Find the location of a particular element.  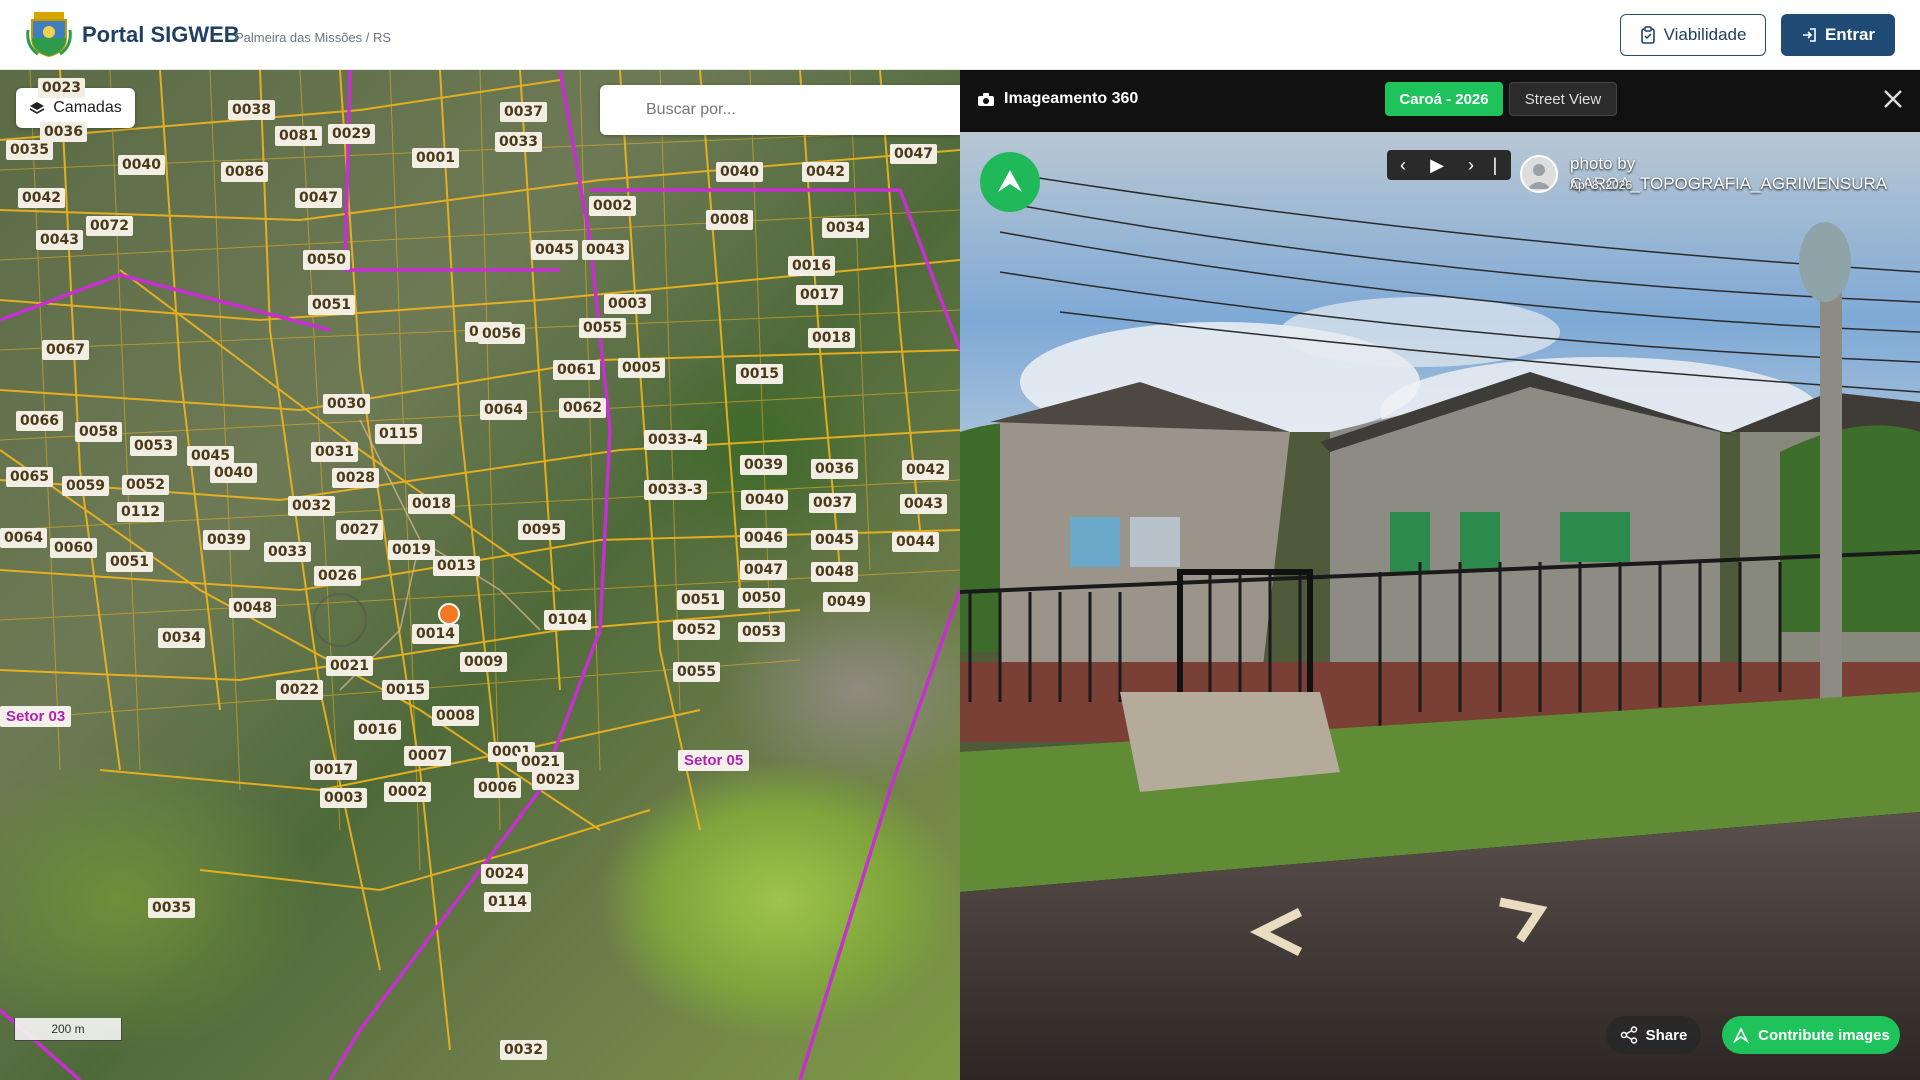

coat-of-arms-logo is located at coordinates (49, 34).